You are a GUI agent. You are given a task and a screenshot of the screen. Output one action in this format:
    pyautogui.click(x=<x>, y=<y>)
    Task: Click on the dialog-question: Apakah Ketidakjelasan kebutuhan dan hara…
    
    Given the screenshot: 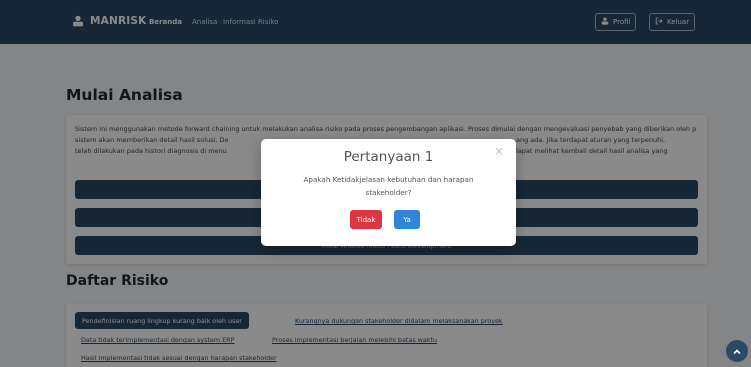 What is the action you would take?
    pyautogui.click(x=388, y=186)
    